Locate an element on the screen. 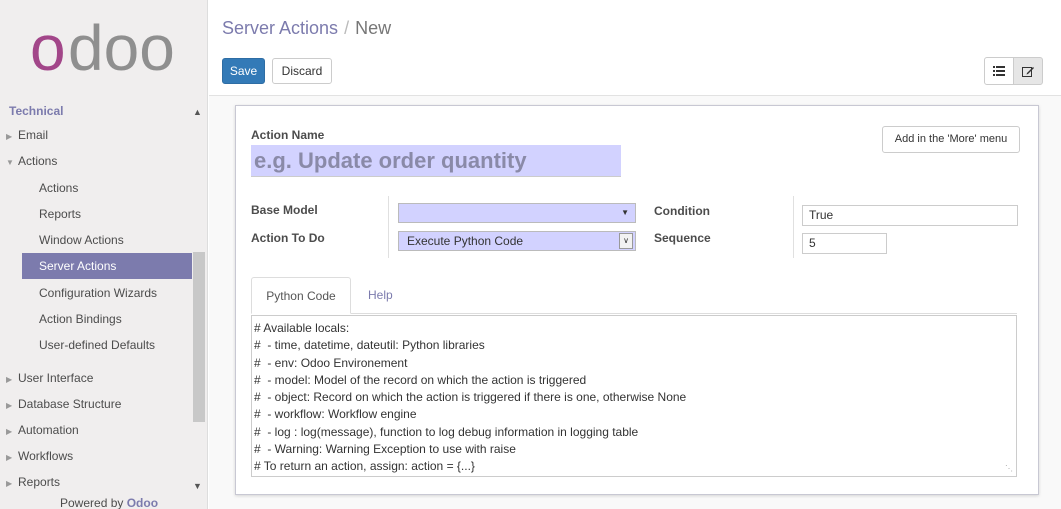 The height and width of the screenshot is (509, 1061). tab-help: Help is located at coordinates (380, 295).